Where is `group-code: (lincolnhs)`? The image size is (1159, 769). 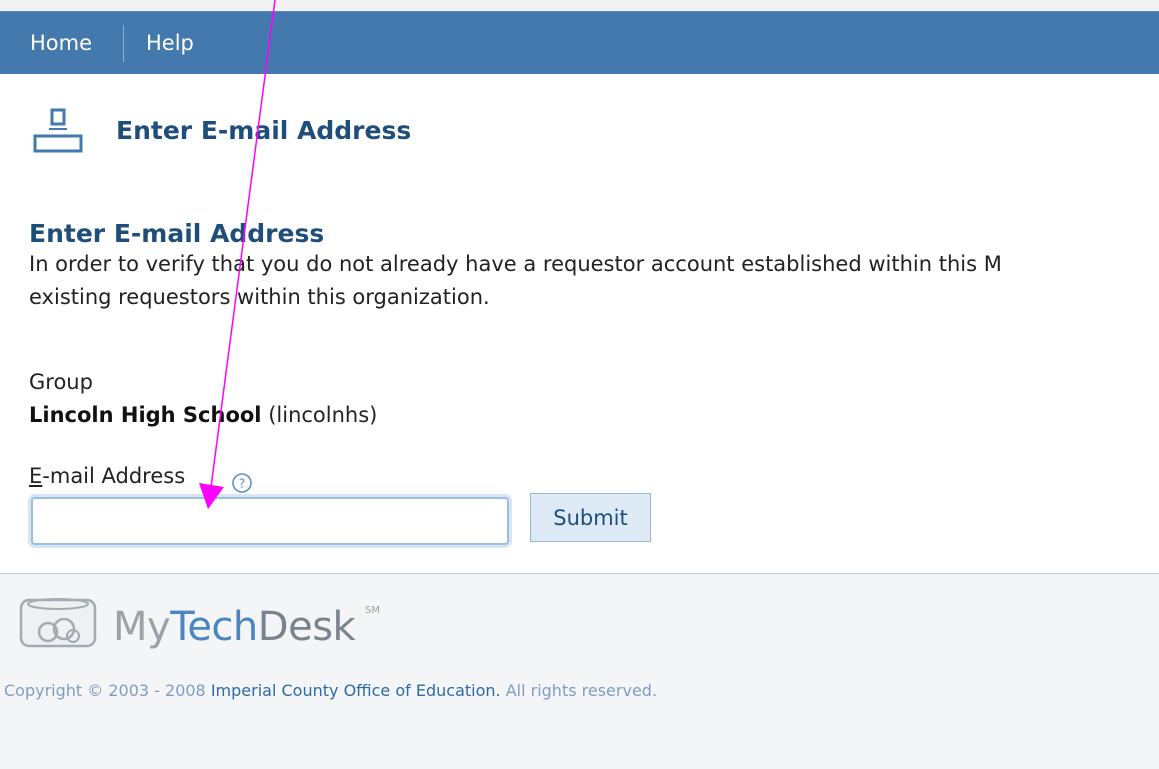
group-code: (lincolnhs) is located at coordinates (323, 415).